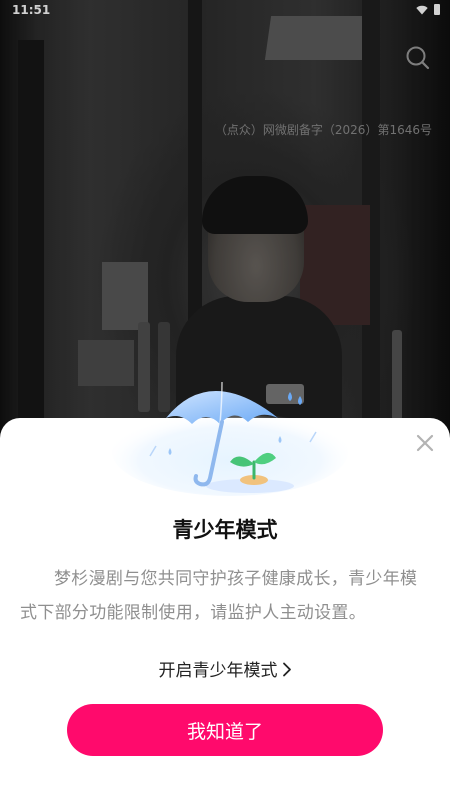 This screenshot has width=450, height=800. I want to click on dialog-title: 青少年模式, so click(225, 530).